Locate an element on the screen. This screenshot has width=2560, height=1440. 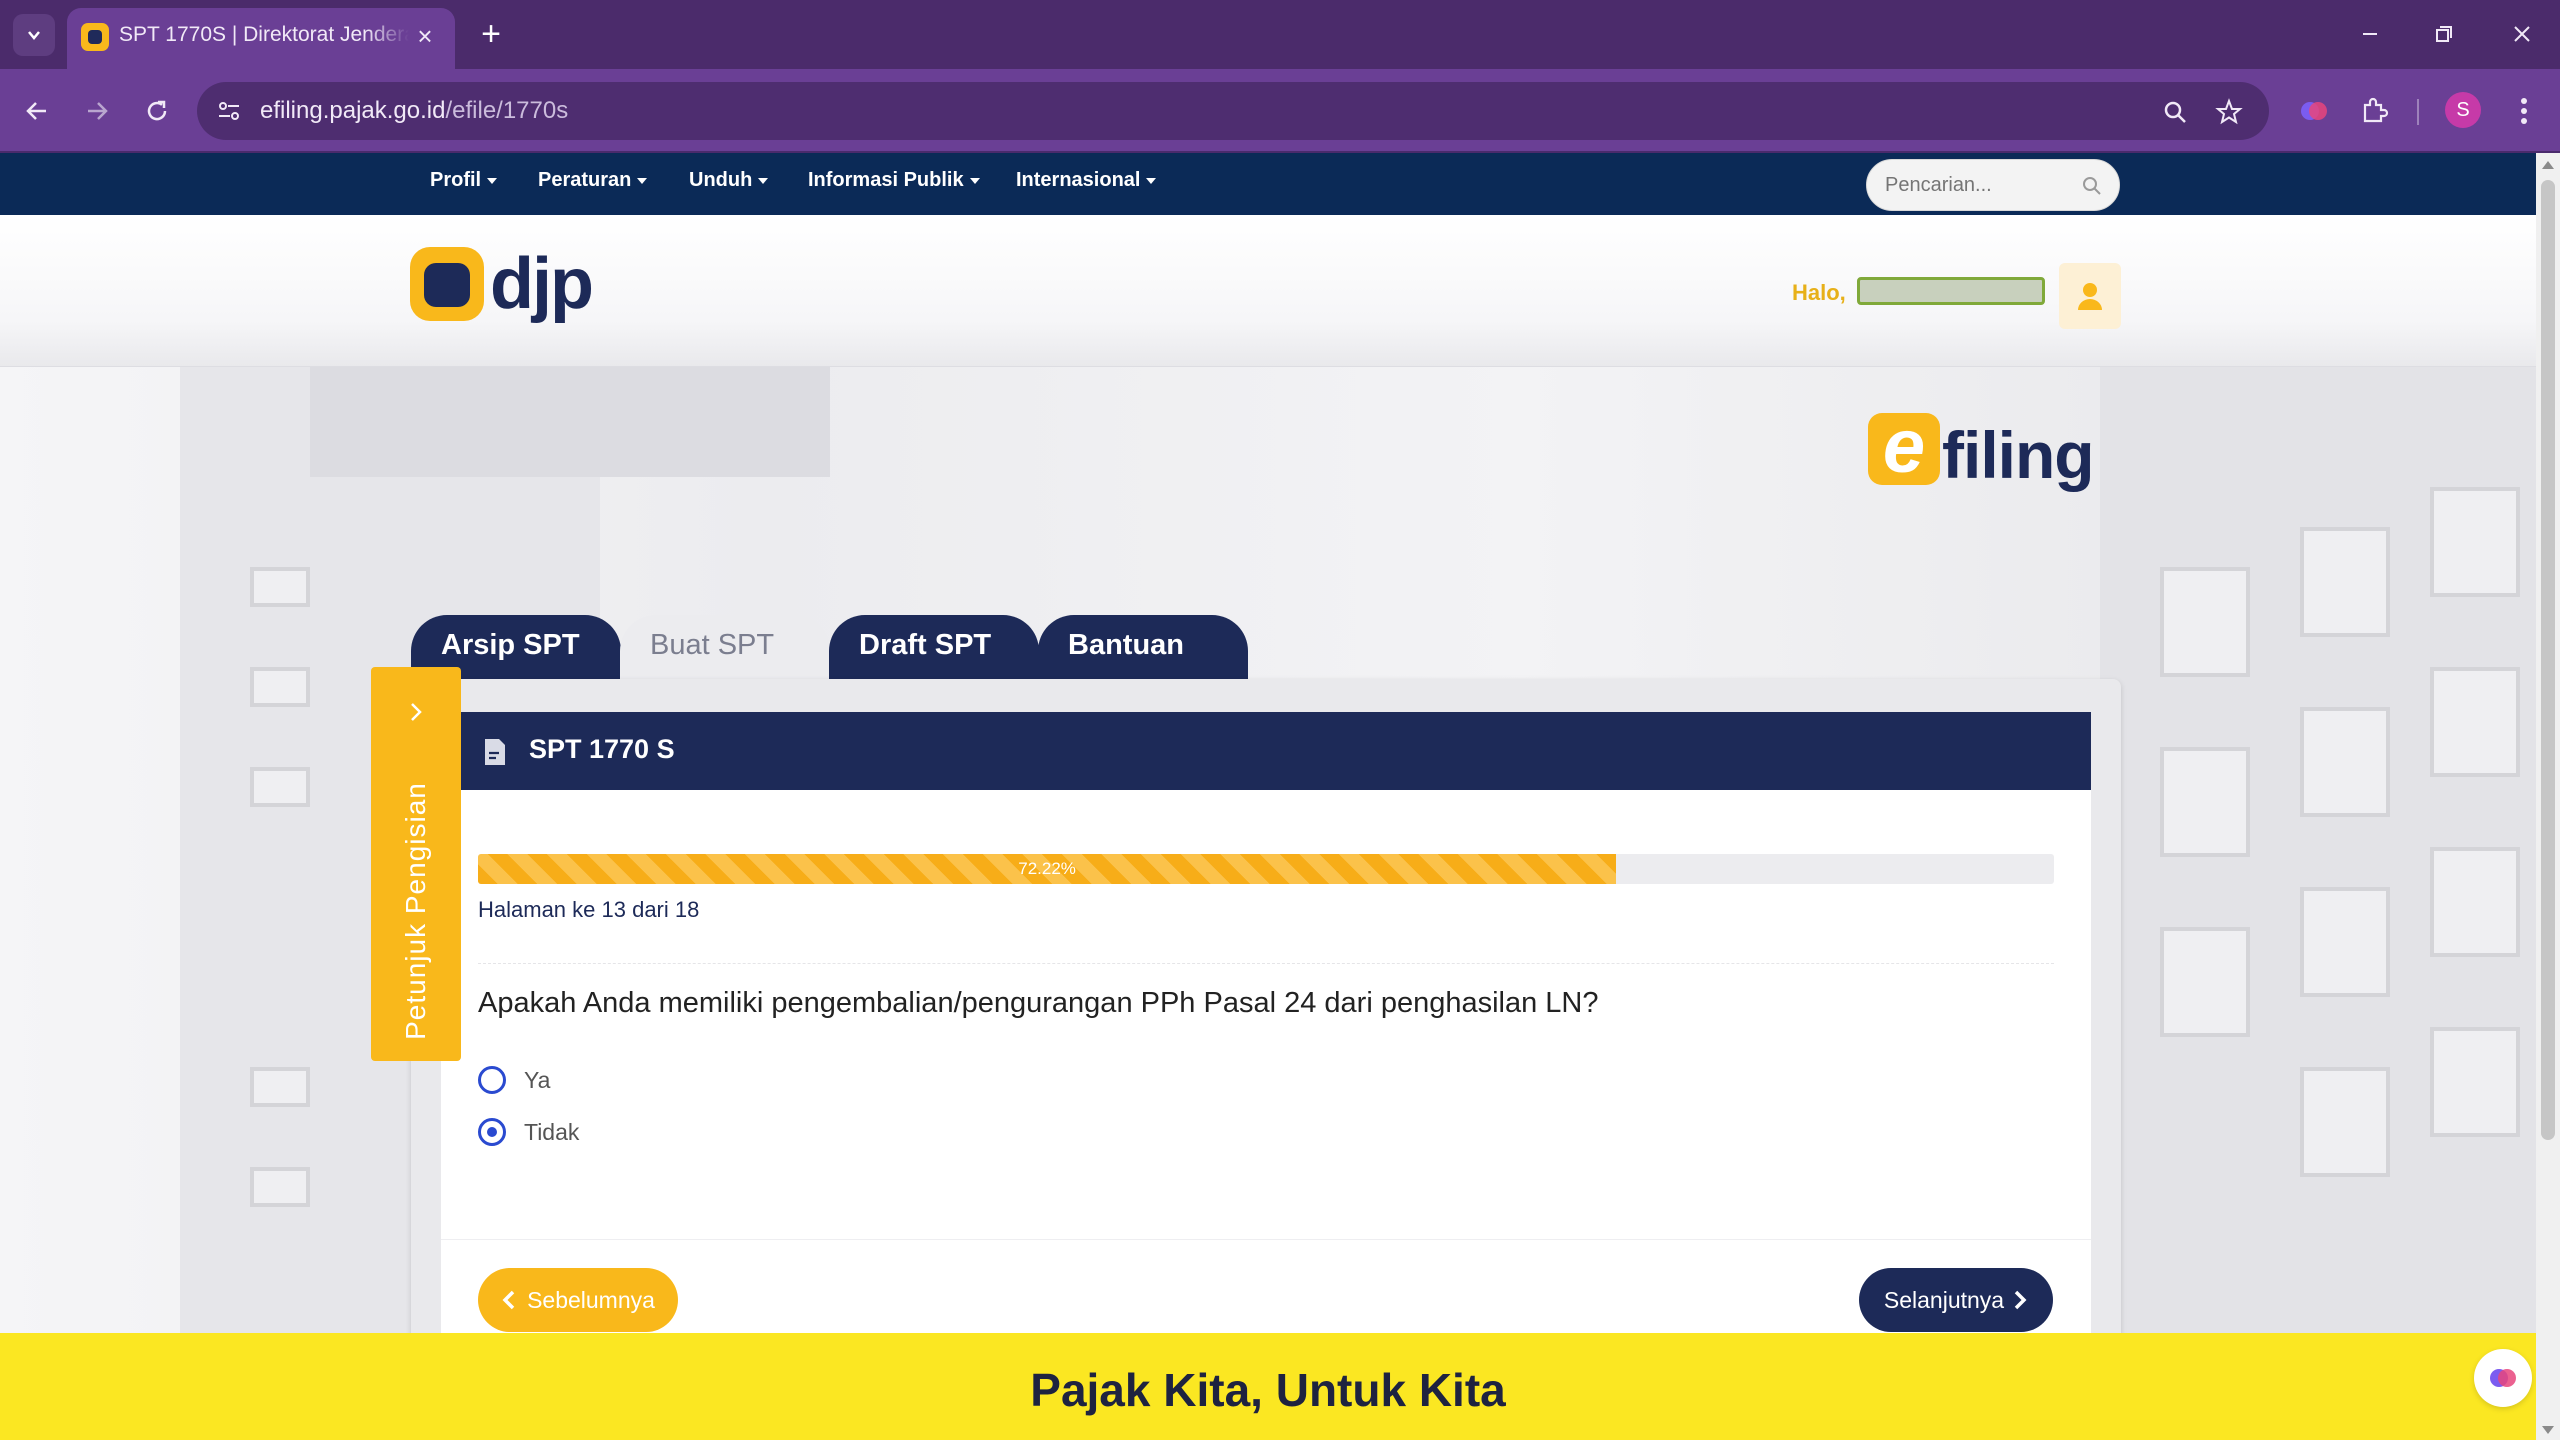
page-scrollbar is located at coordinates (2548, 796).